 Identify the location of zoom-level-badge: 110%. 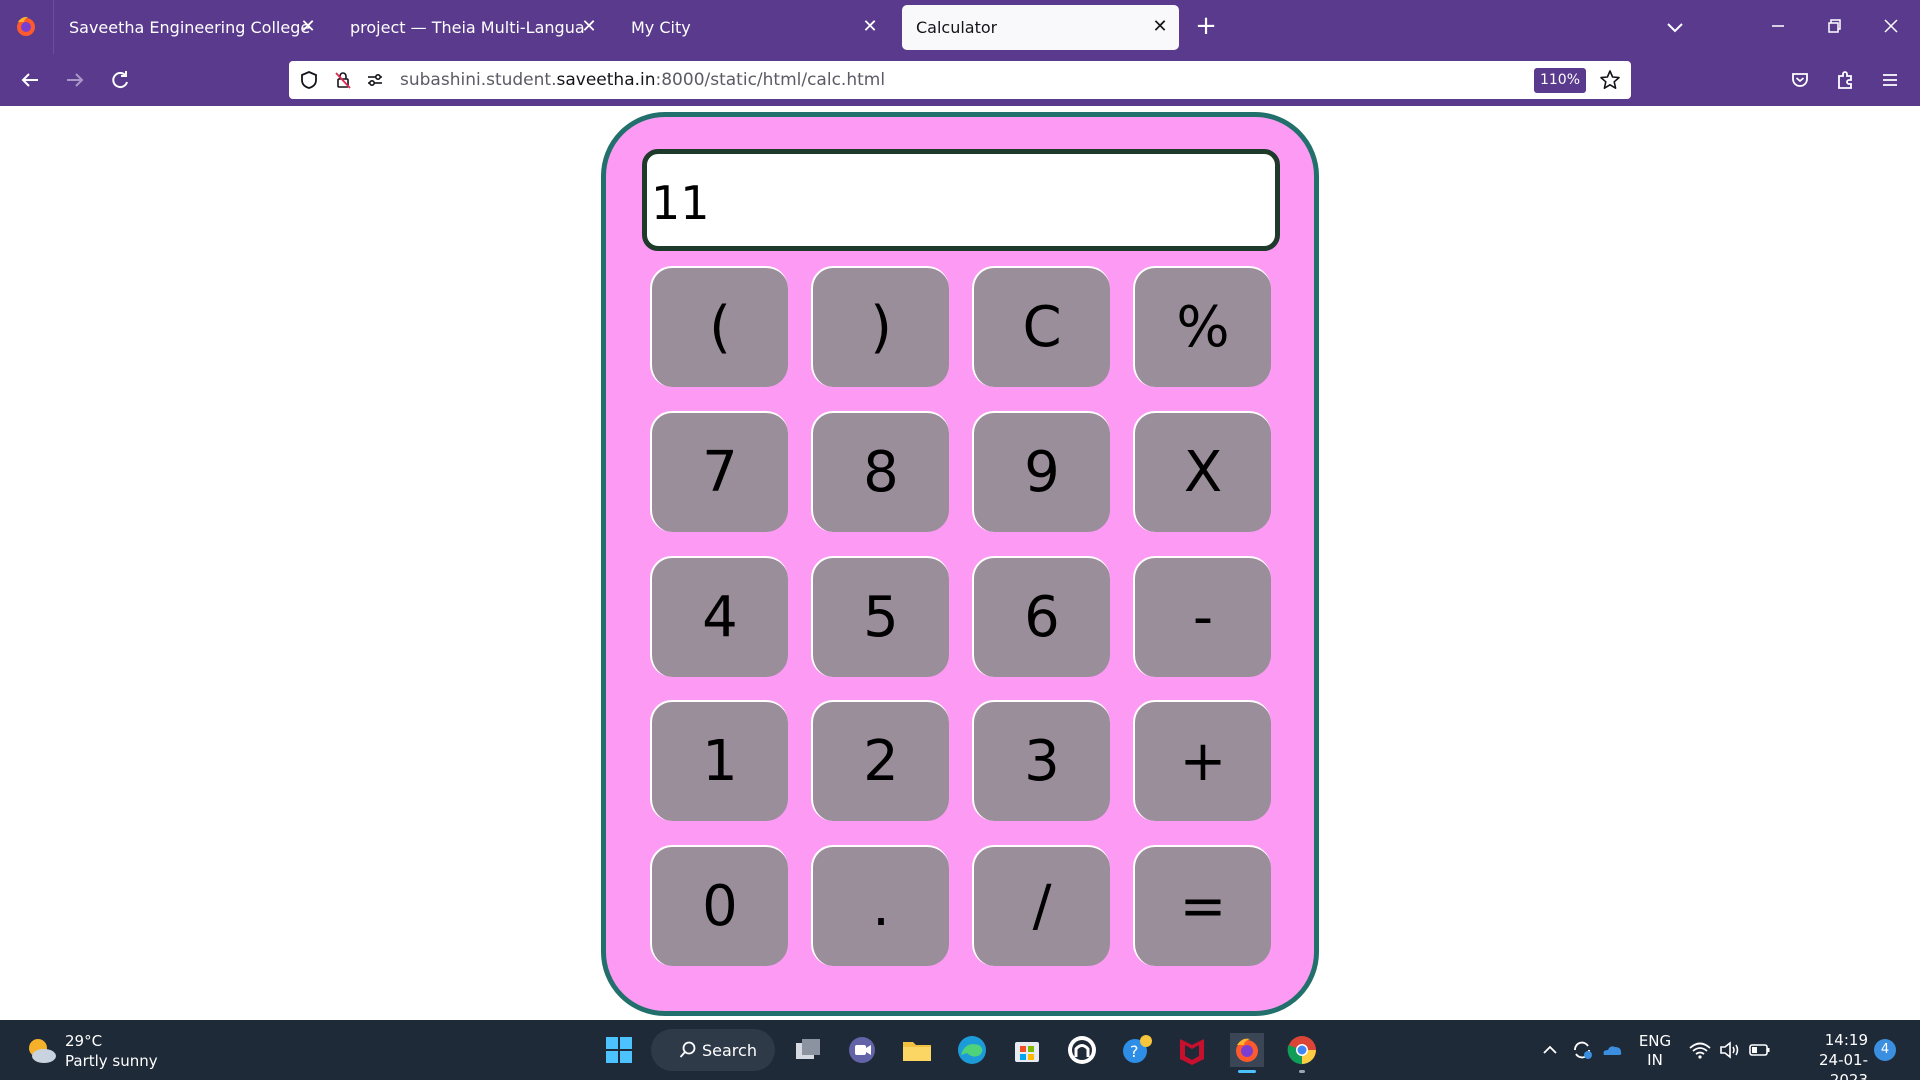
(1560, 80).